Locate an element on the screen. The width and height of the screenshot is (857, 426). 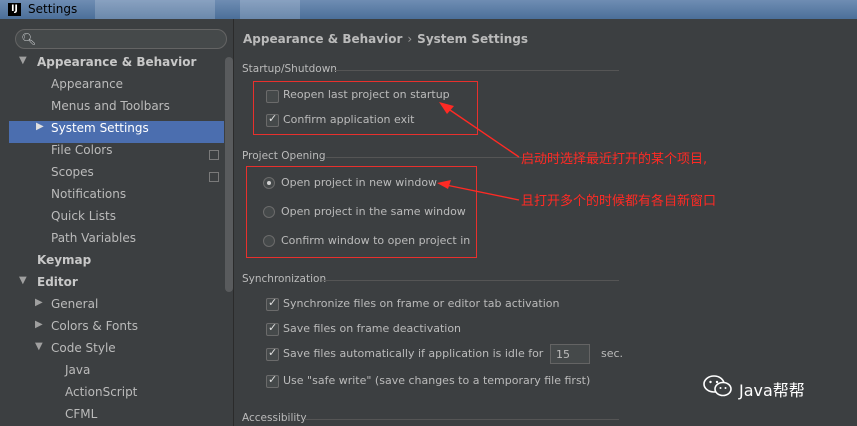
tree-item-code-style: ▼ Code Style is located at coordinates (75, 352).